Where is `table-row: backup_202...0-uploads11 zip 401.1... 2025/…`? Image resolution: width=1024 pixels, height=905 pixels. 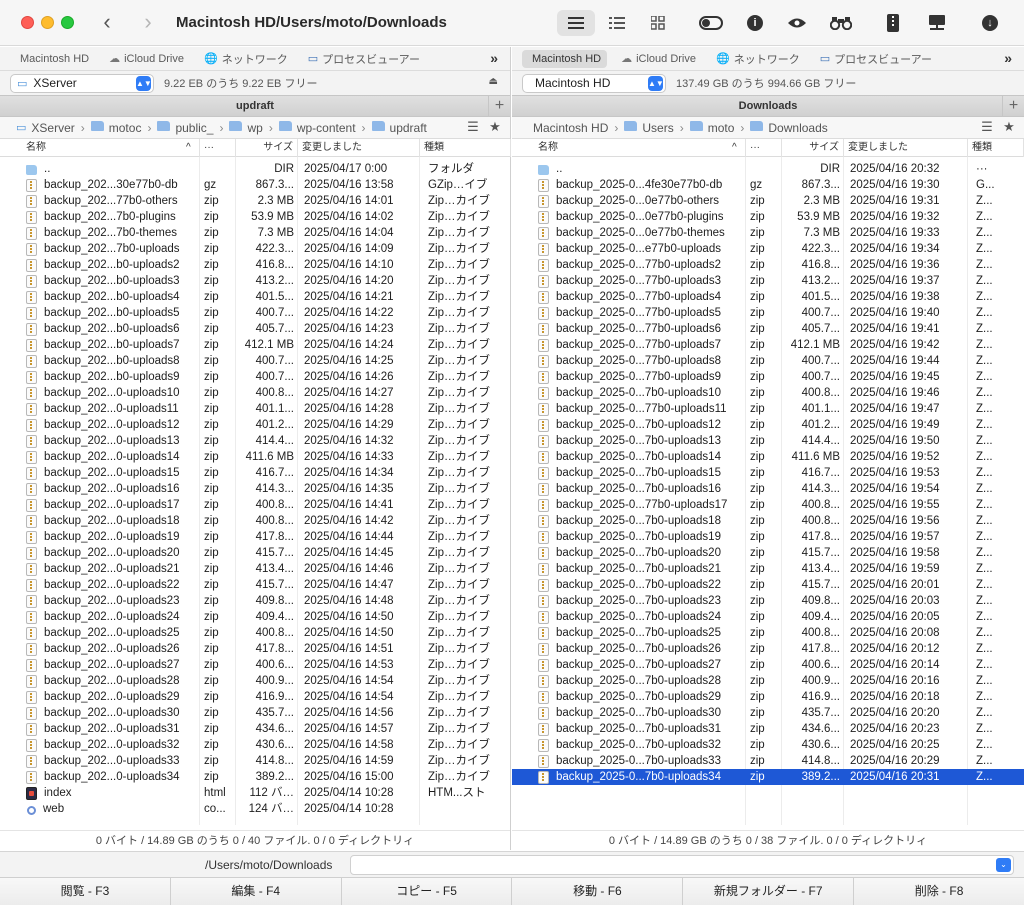
table-row: backup_202...0-uploads11 zip 401.1... 2025/… is located at coordinates (255, 409).